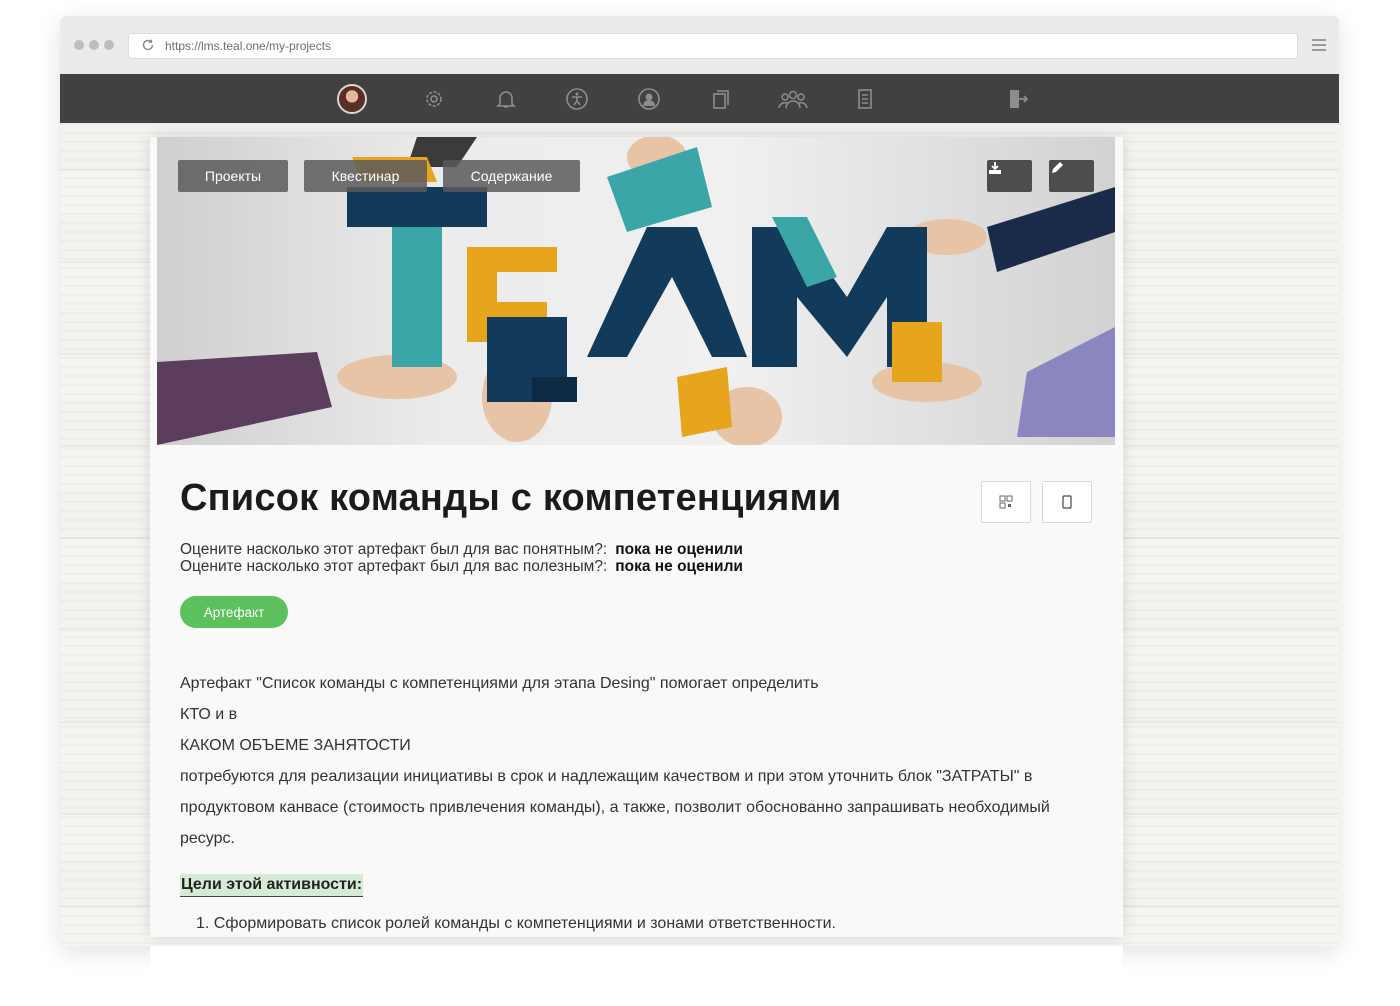  I want to click on tab-questinar: Квестинар, so click(365, 176).